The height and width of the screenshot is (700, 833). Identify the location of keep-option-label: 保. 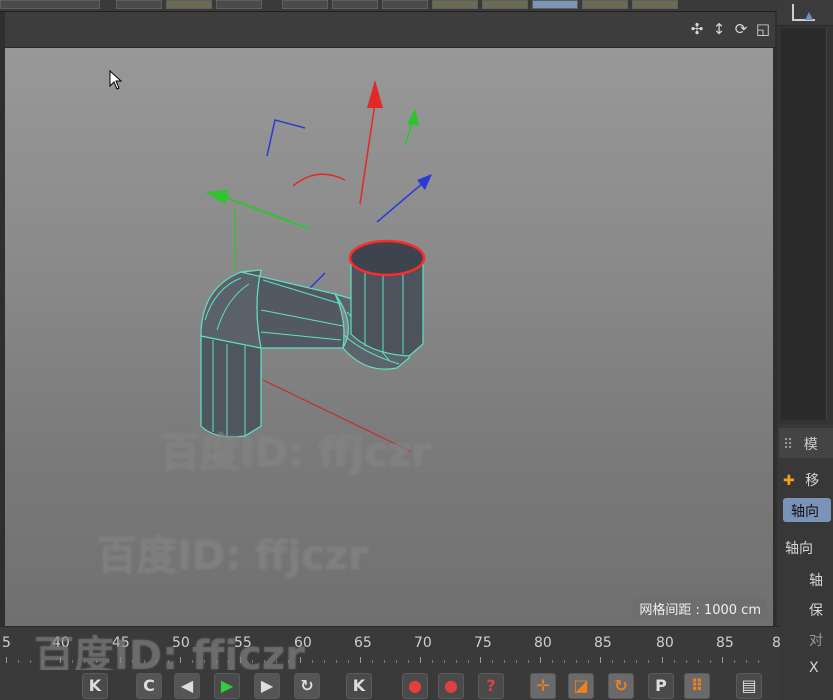
(816, 611).